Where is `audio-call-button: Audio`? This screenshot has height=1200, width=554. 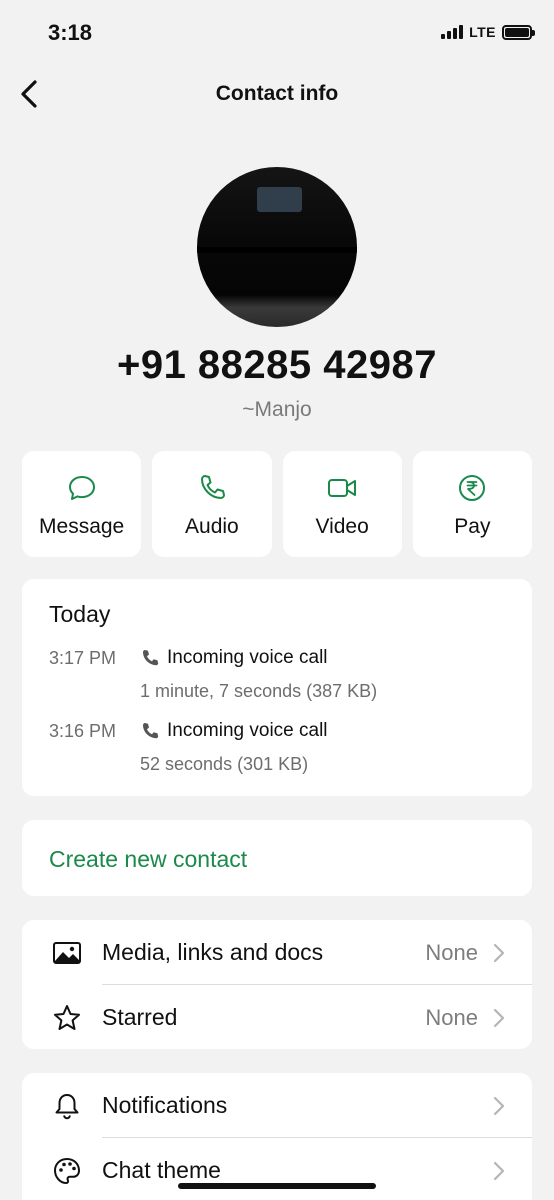
audio-call-button: Audio is located at coordinates (212, 504).